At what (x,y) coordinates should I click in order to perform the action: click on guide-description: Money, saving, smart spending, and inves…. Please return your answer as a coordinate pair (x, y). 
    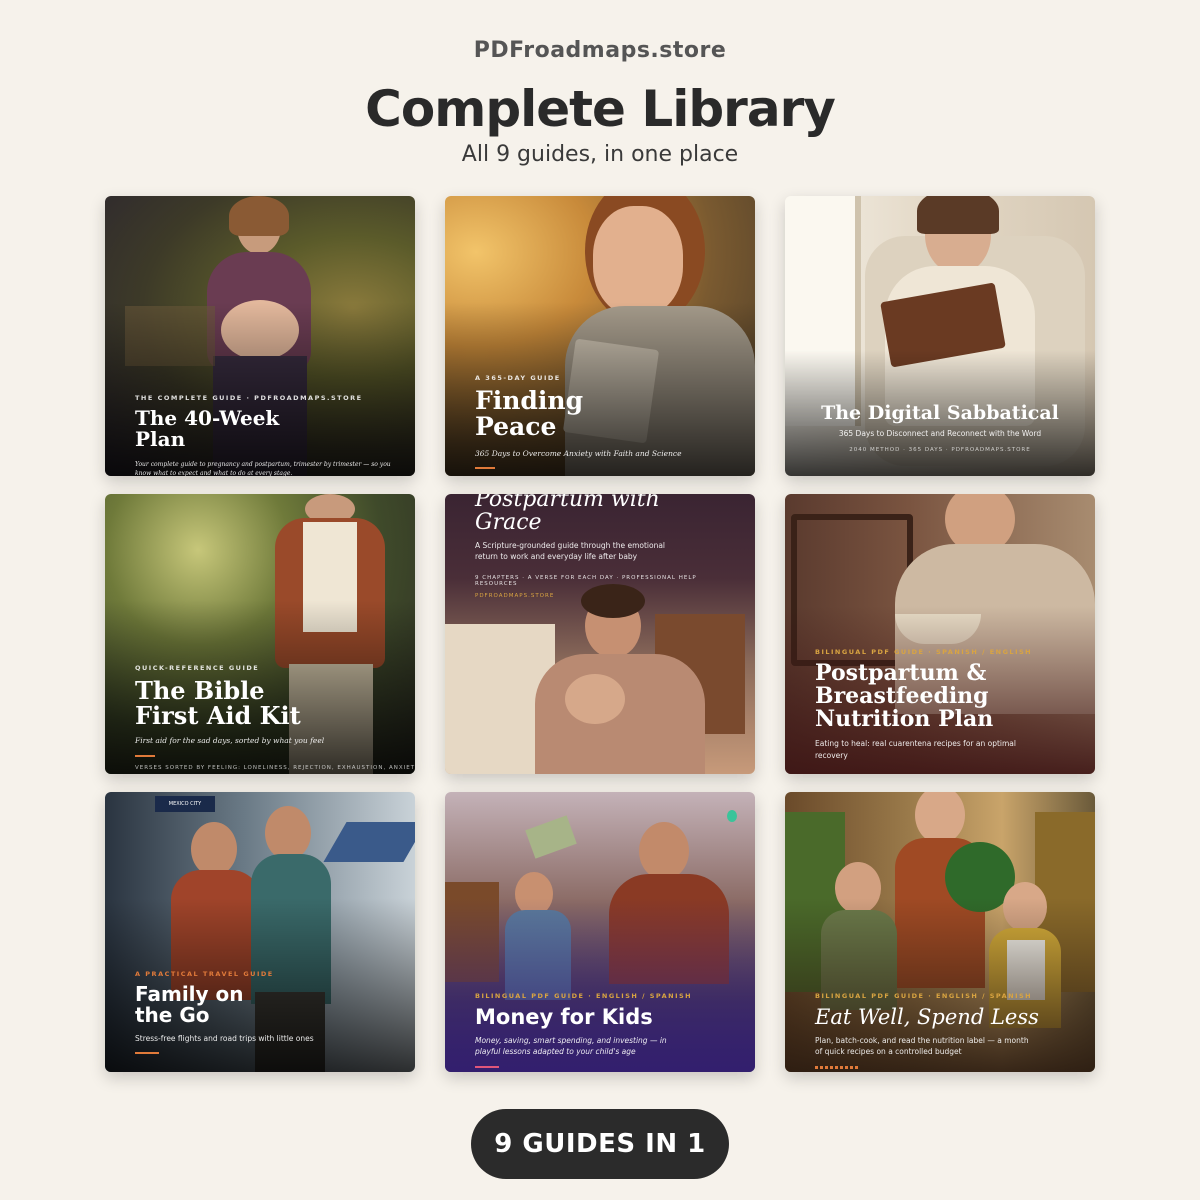
    Looking at the image, I should click on (571, 1046).